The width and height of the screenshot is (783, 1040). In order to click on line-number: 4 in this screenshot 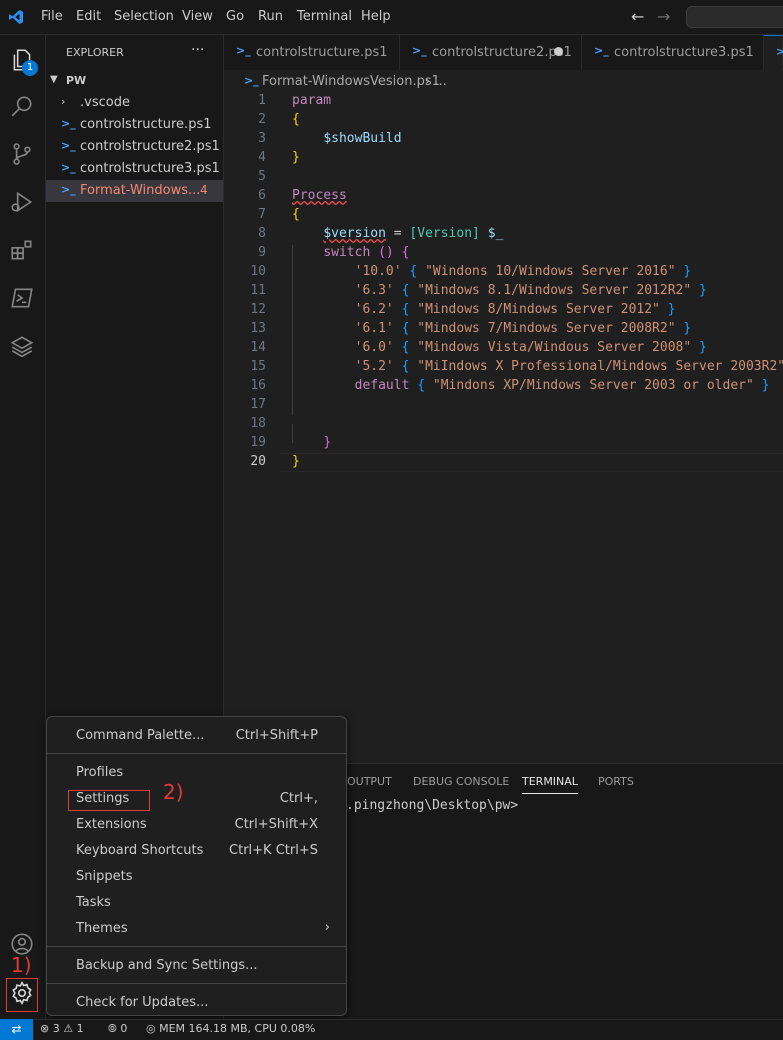, I will do `click(262, 157)`.